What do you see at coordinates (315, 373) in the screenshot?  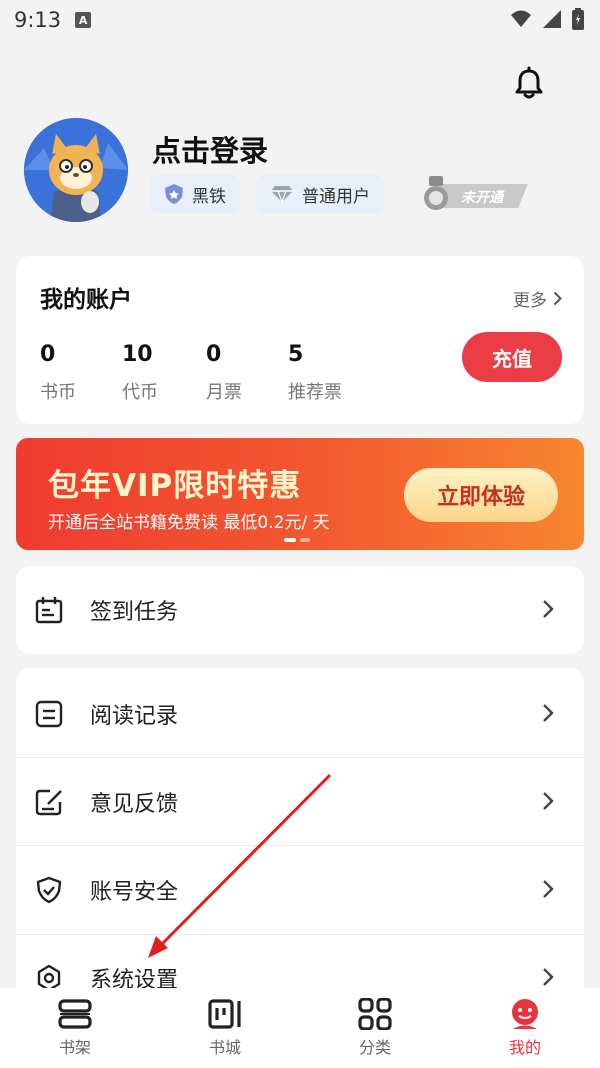 I see `stat-recommend-tickets: 5 推荐票` at bounding box center [315, 373].